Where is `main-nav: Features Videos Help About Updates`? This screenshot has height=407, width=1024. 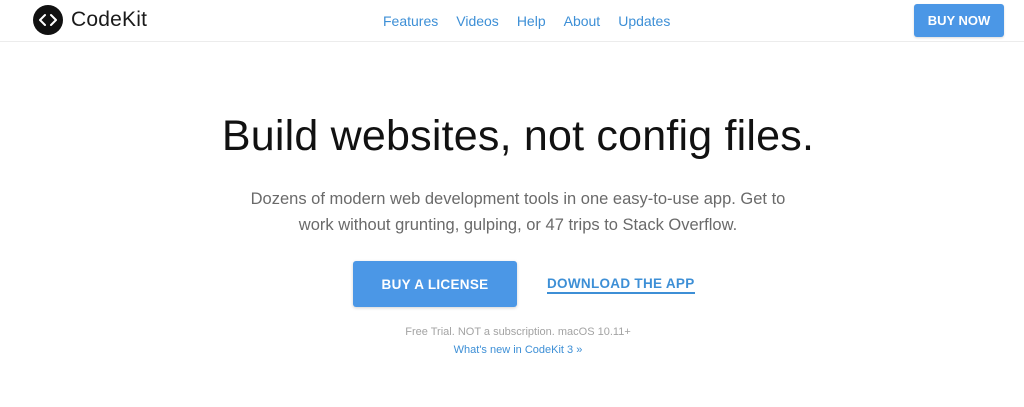 main-nav: Features Videos Help About Updates is located at coordinates (535, 21).